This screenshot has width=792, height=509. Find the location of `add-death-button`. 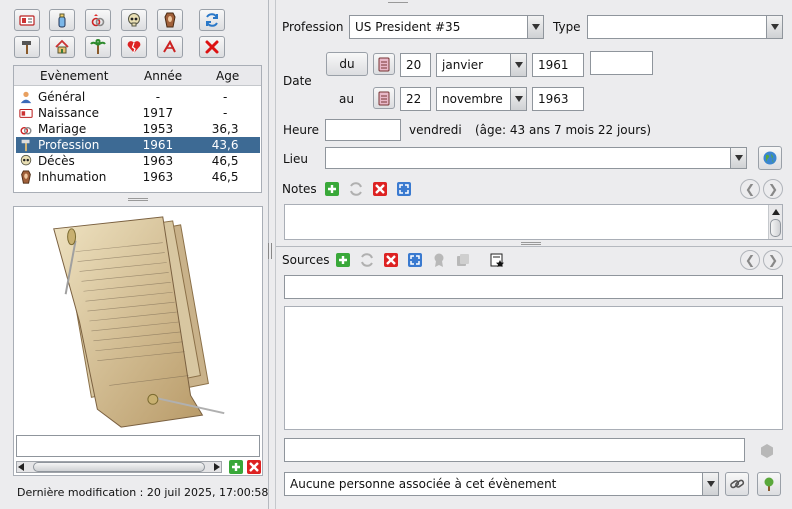

add-death-button is located at coordinates (134, 20).